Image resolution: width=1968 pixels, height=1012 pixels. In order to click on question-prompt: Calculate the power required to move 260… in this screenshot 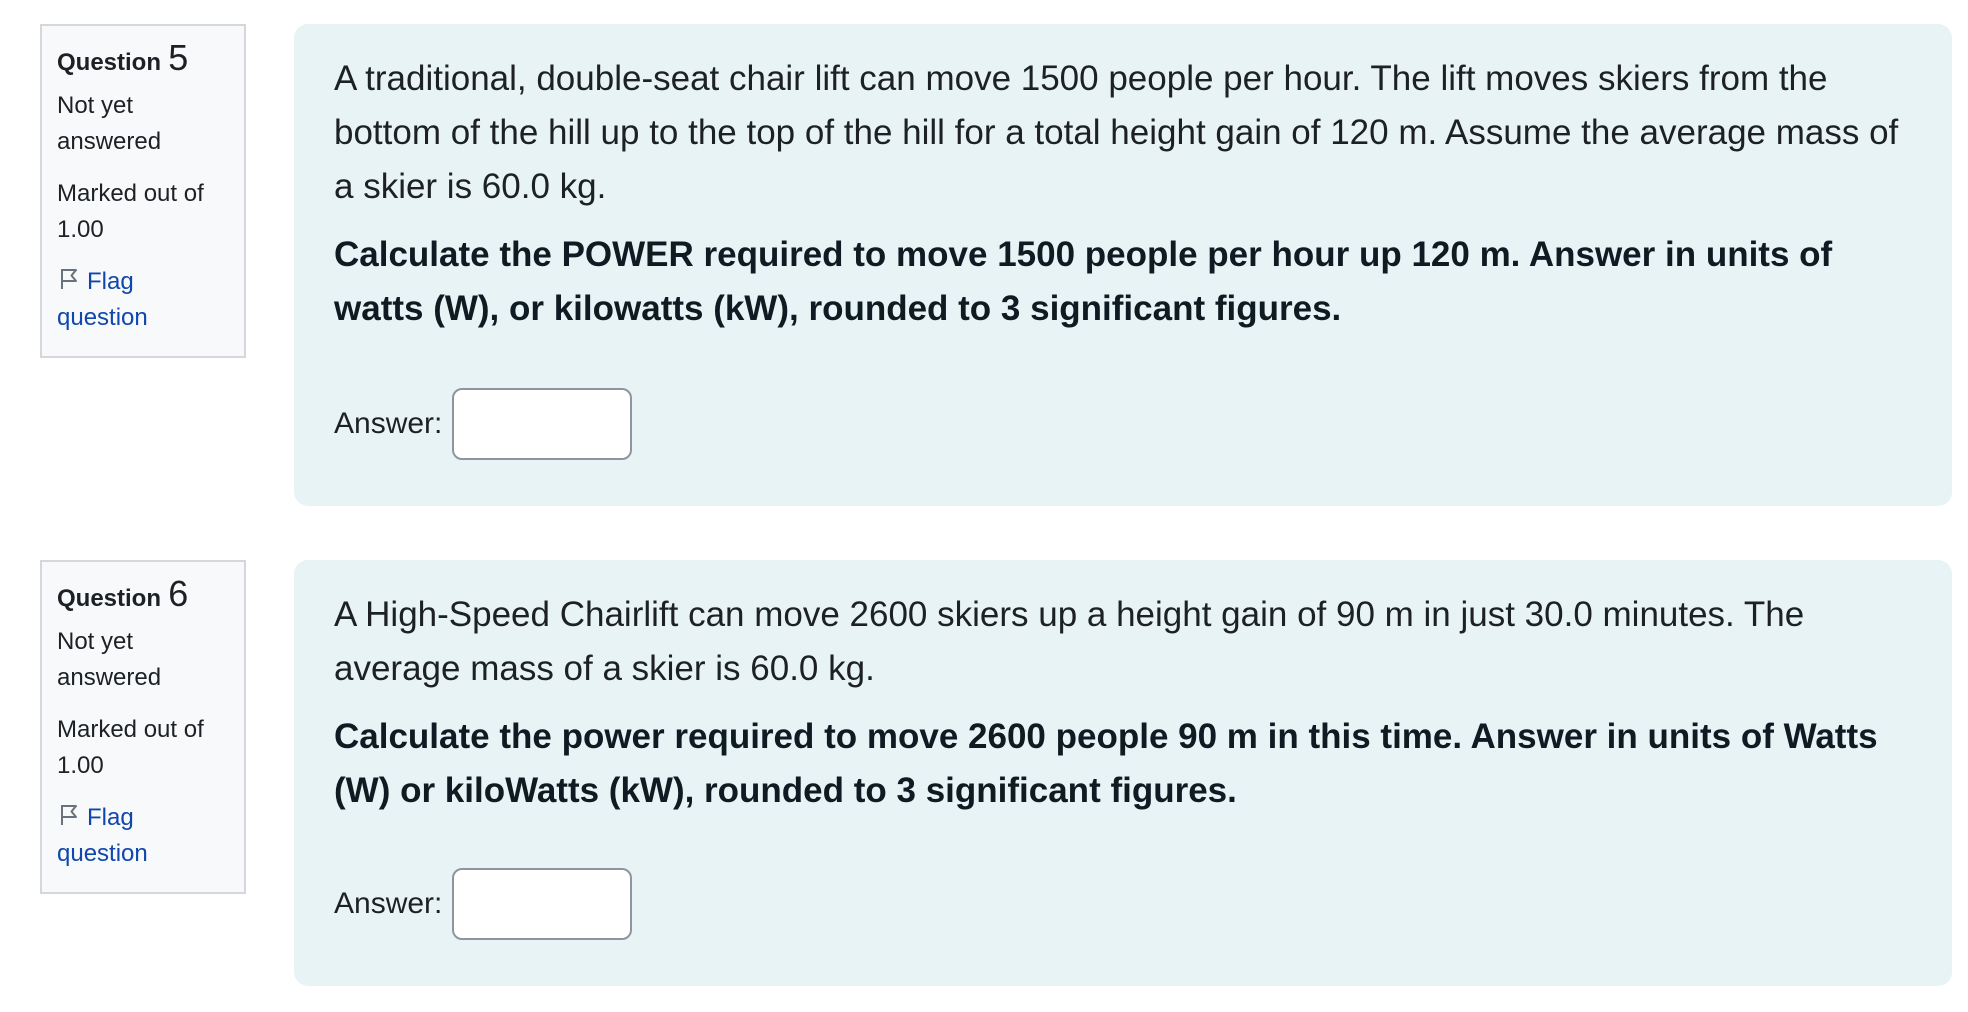, I will do `click(1106, 763)`.